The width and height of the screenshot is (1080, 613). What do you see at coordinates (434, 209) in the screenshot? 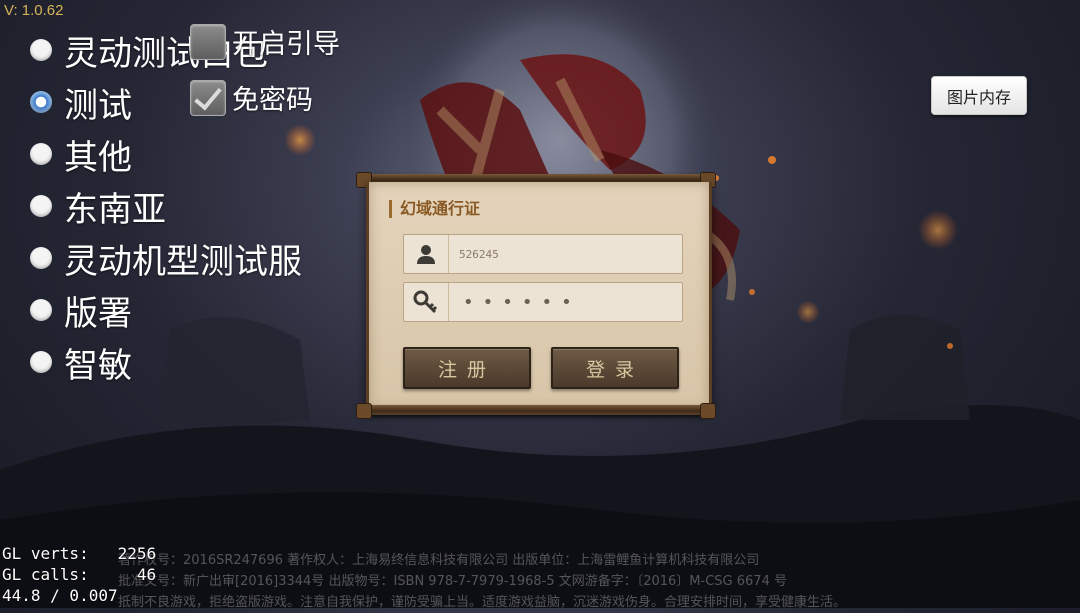
I see `login-title: 幻域通行证` at bounding box center [434, 209].